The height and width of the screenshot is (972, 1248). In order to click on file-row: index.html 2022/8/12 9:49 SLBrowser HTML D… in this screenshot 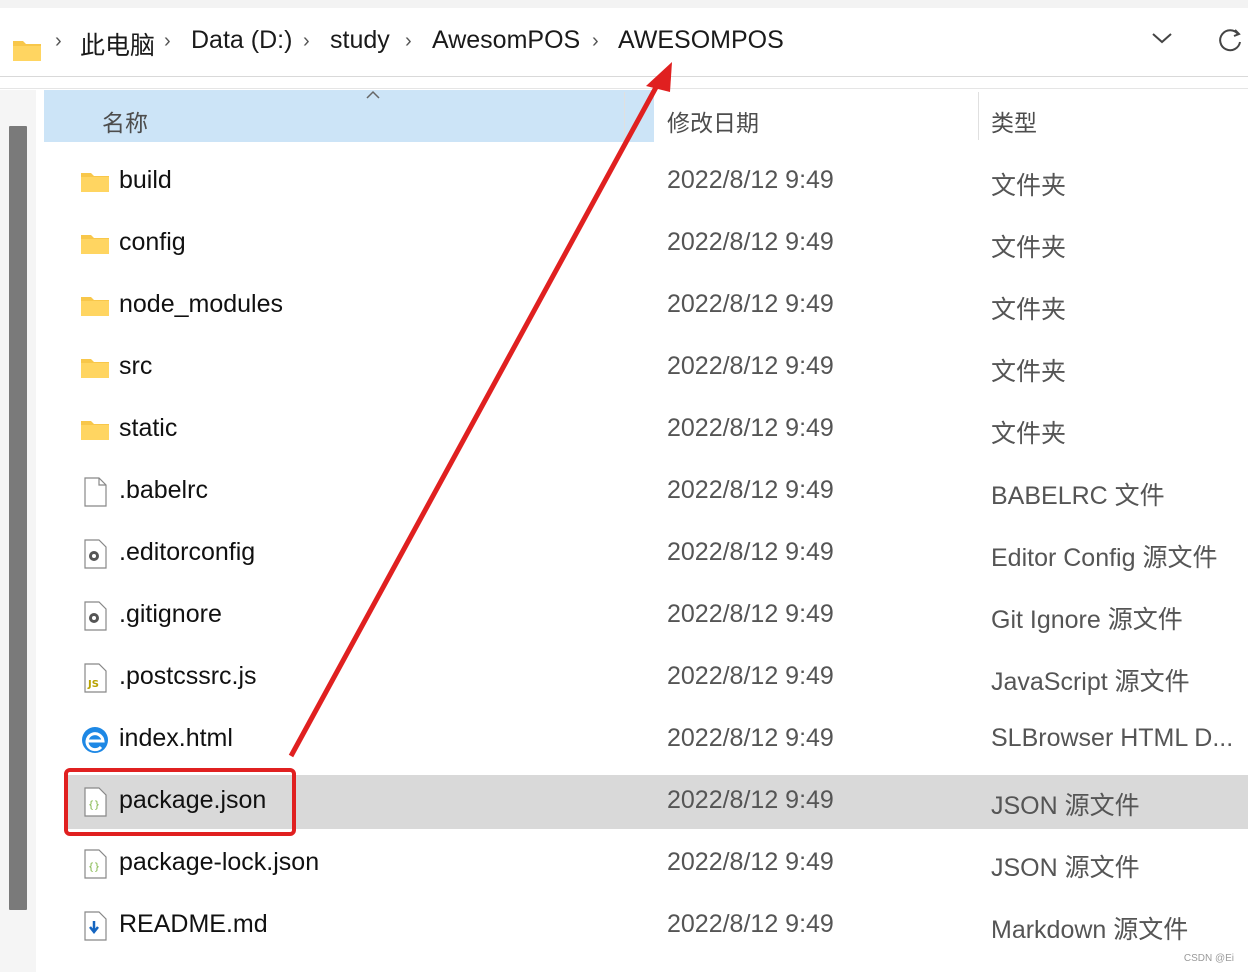, I will do `click(656, 740)`.